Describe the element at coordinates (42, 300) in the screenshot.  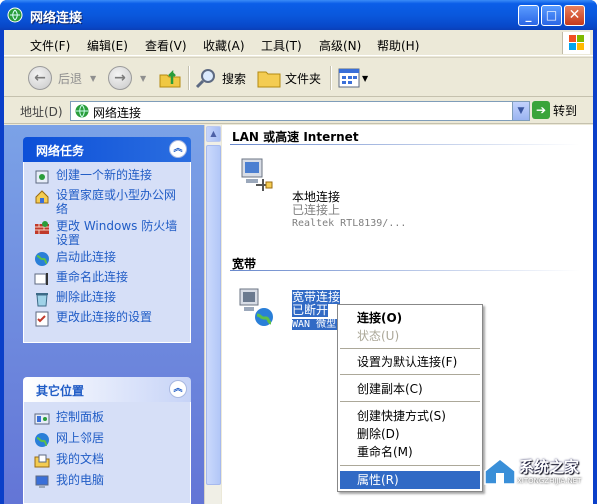
I see `recycle-bin-icon` at that location.